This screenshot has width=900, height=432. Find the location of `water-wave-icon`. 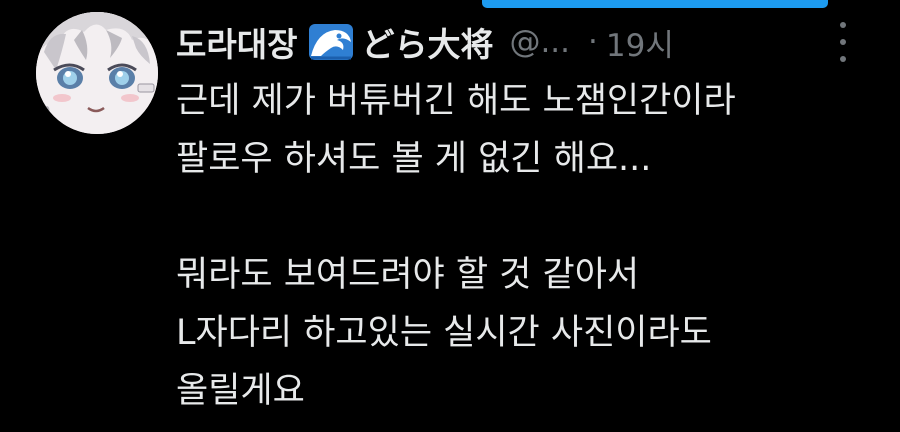

water-wave-icon is located at coordinates (331, 42).